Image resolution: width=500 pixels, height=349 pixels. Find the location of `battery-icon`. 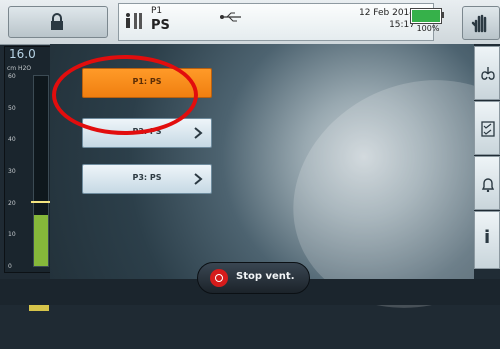

battery-icon is located at coordinates (426, 16).